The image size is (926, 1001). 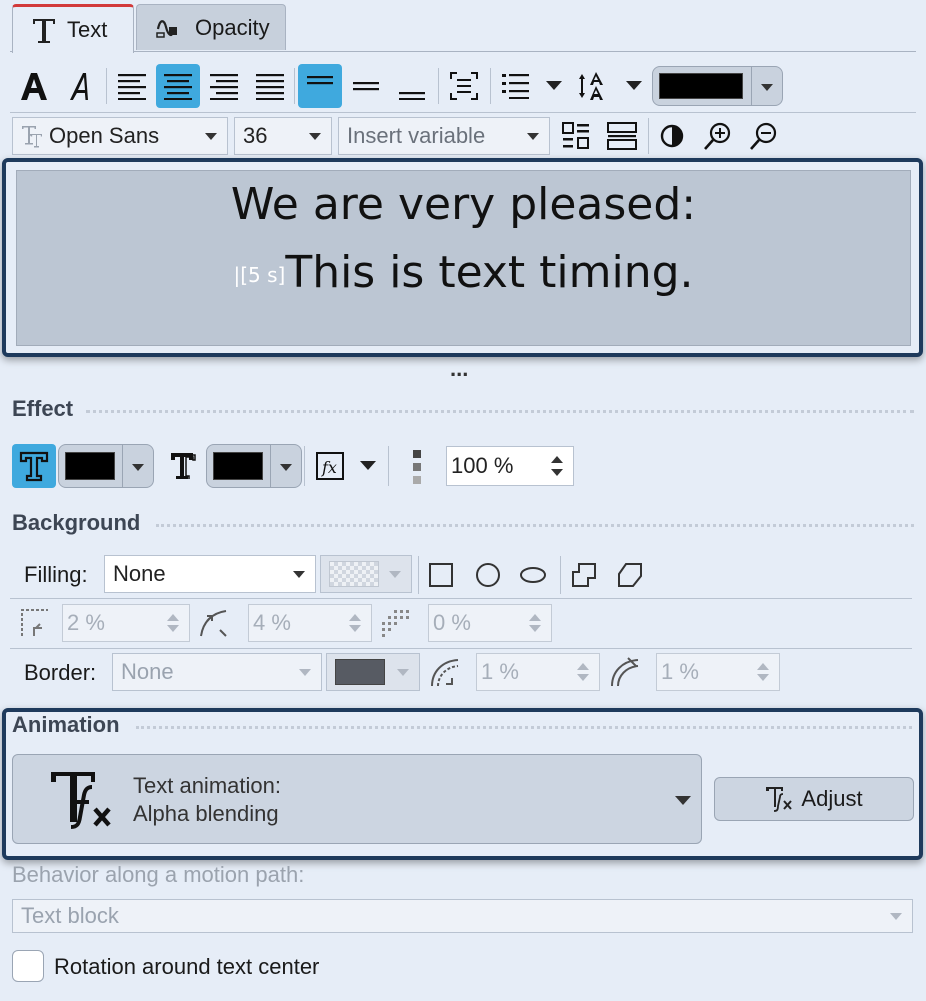 I want to click on motion-path-select: Text block, so click(x=462, y=916).